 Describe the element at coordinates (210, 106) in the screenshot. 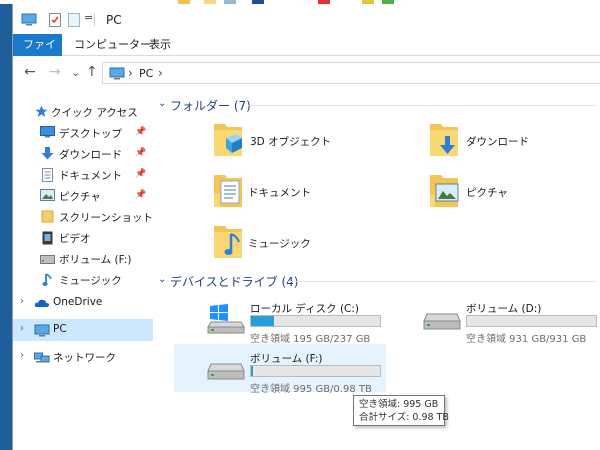

I see `group-title: フォルダー (7)` at that location.